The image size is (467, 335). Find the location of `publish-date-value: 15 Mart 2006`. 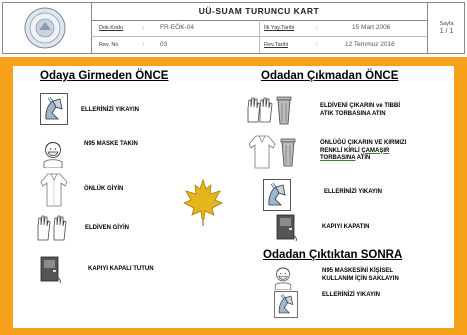

publish-date-value: 15 Mart 2006 is located at coordinates (371, 27).